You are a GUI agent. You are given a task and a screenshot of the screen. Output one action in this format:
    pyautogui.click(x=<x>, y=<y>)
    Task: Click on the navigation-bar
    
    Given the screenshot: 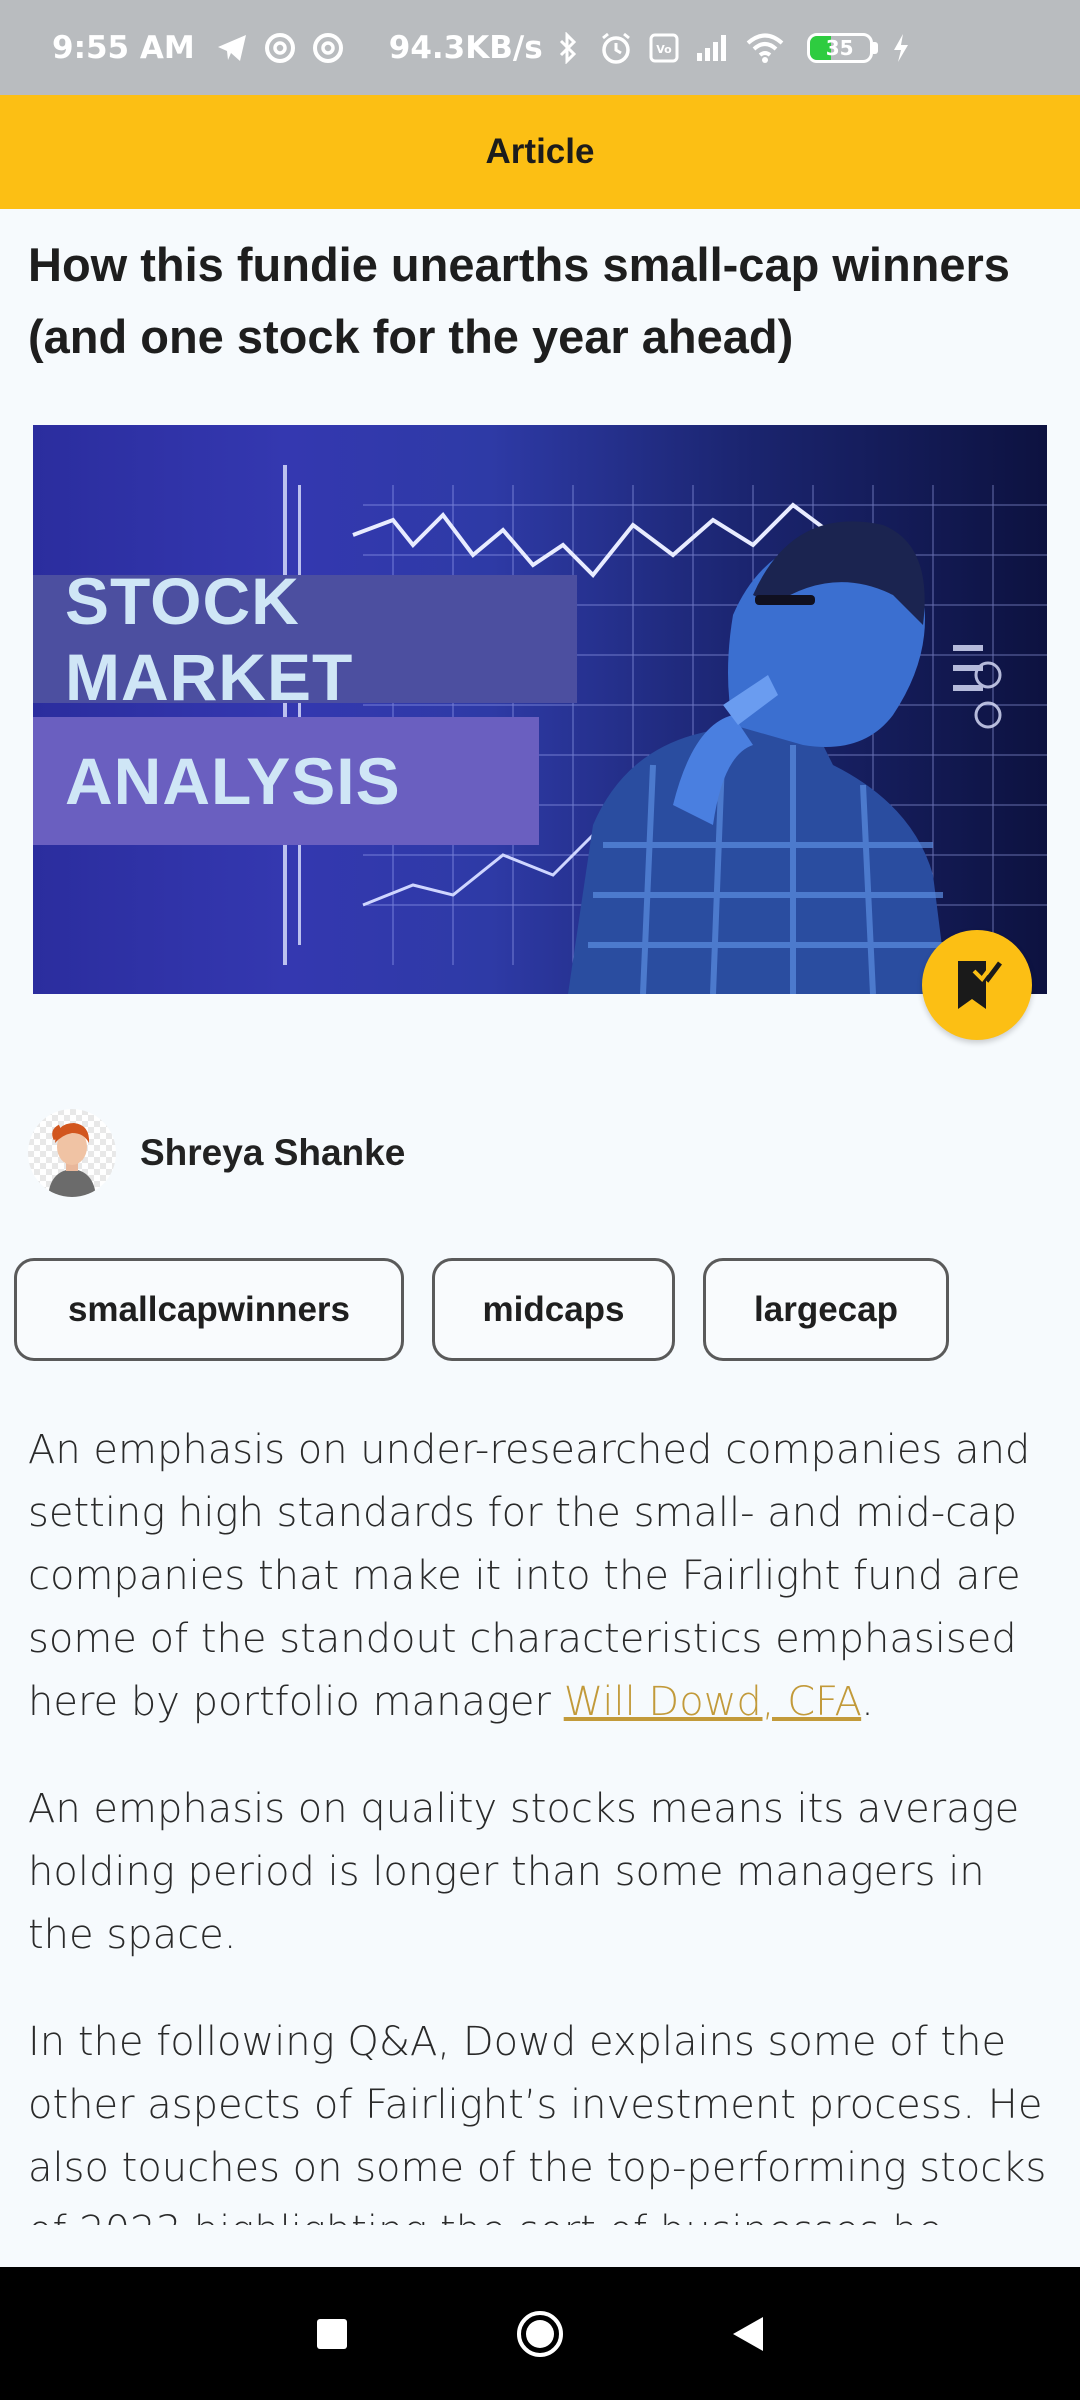 What is the action you would take?
    pyautogui.click(x=540, y=2333)
    